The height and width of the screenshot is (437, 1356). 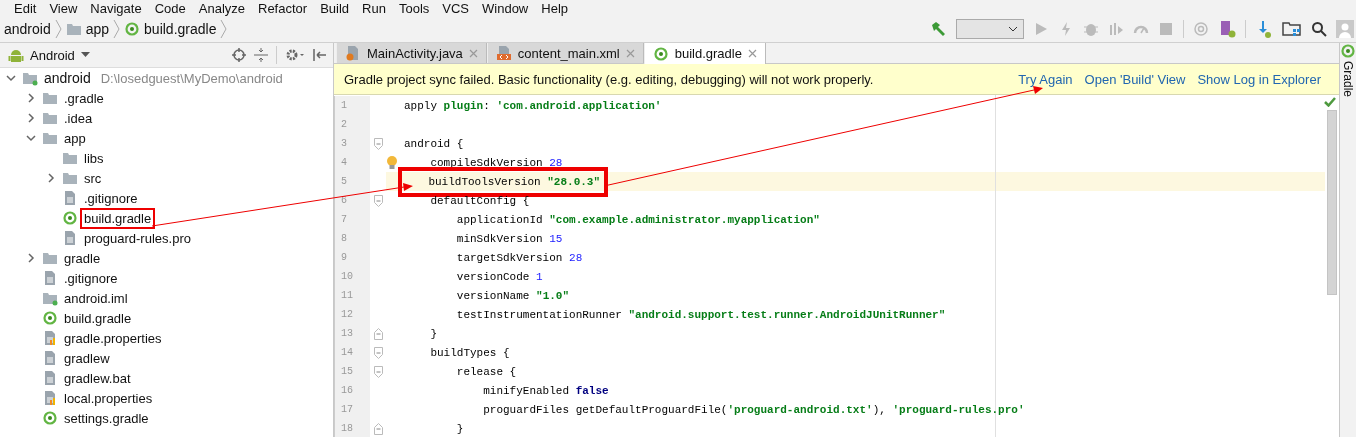 I want to click on sync-failed-message: Gradle project sync failed. Basic functionality (e.g. editing, debugging) will not work properly., so click(x=609, y=79).